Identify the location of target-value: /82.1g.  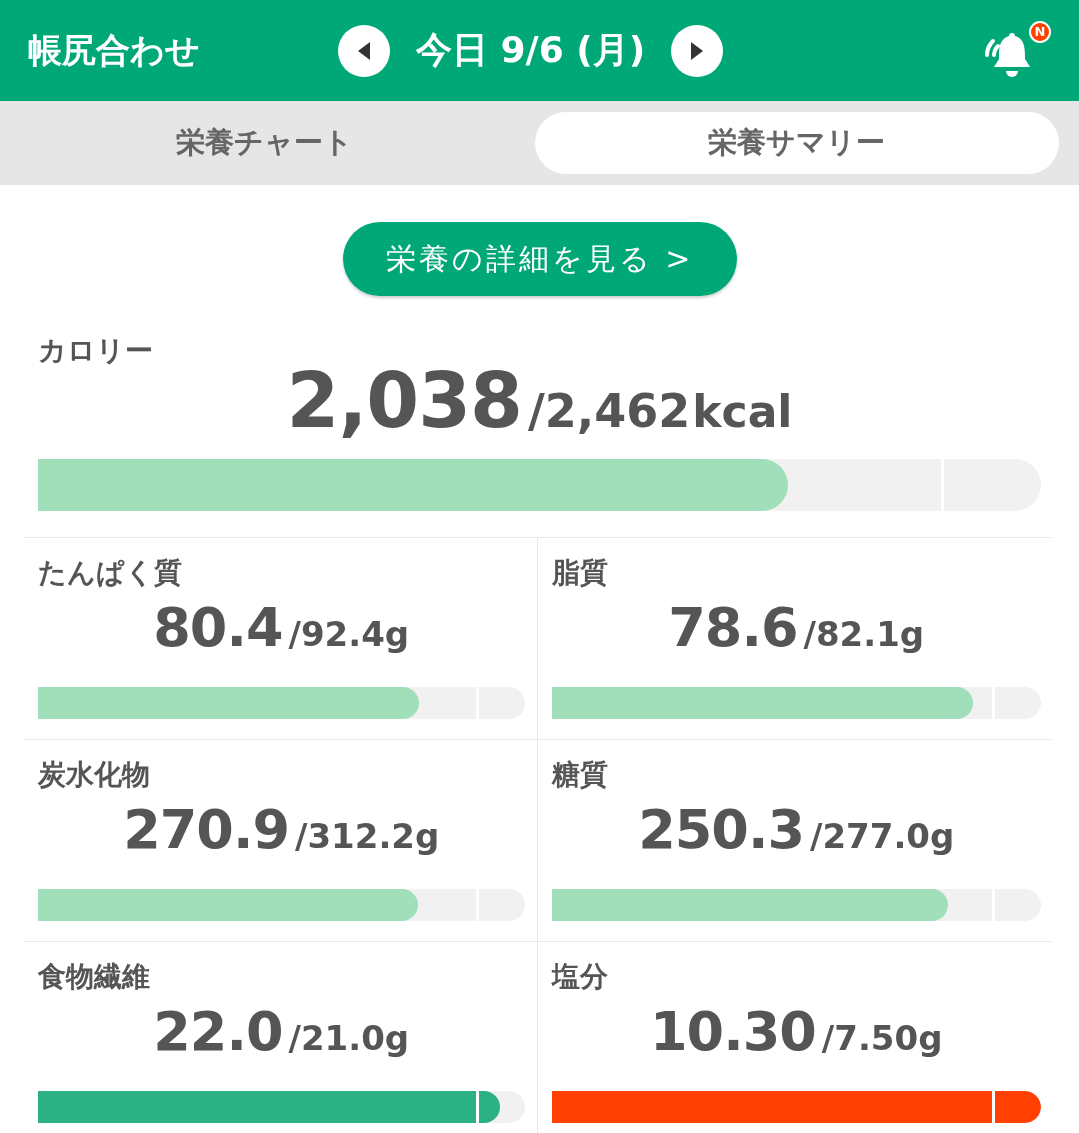
(864, 634).